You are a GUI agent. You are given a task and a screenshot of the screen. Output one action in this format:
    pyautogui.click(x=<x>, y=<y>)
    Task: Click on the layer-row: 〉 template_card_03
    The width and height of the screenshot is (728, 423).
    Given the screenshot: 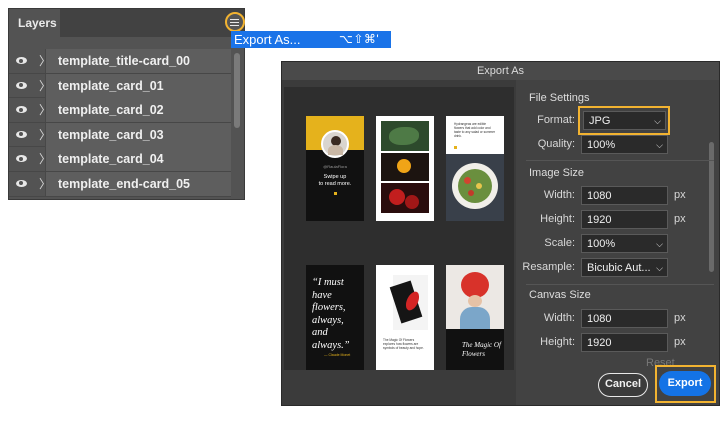 What is the action you would take?
    pyautogui.click(x=120, y=135)
    